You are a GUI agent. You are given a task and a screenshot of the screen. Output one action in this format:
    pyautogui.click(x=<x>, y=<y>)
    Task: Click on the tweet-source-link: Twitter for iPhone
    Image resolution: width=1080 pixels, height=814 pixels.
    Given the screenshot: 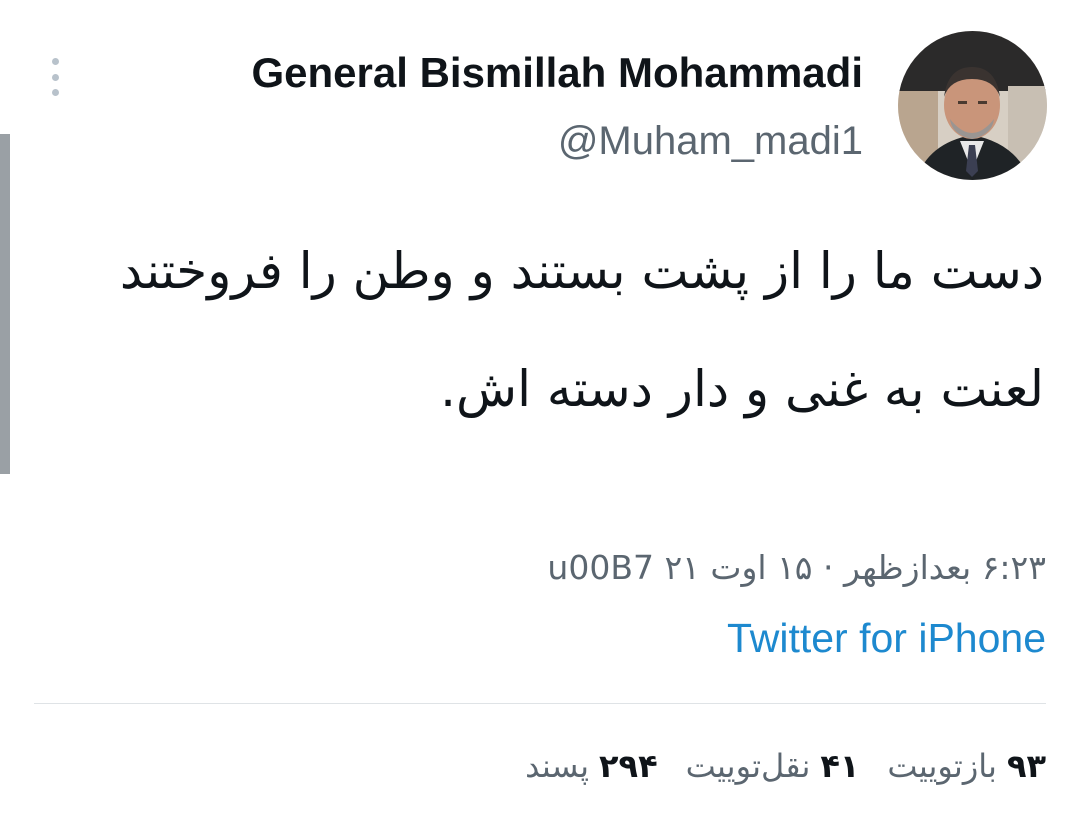 What is the action you would take?
    pyautogui.click(x=886, y=638)
    